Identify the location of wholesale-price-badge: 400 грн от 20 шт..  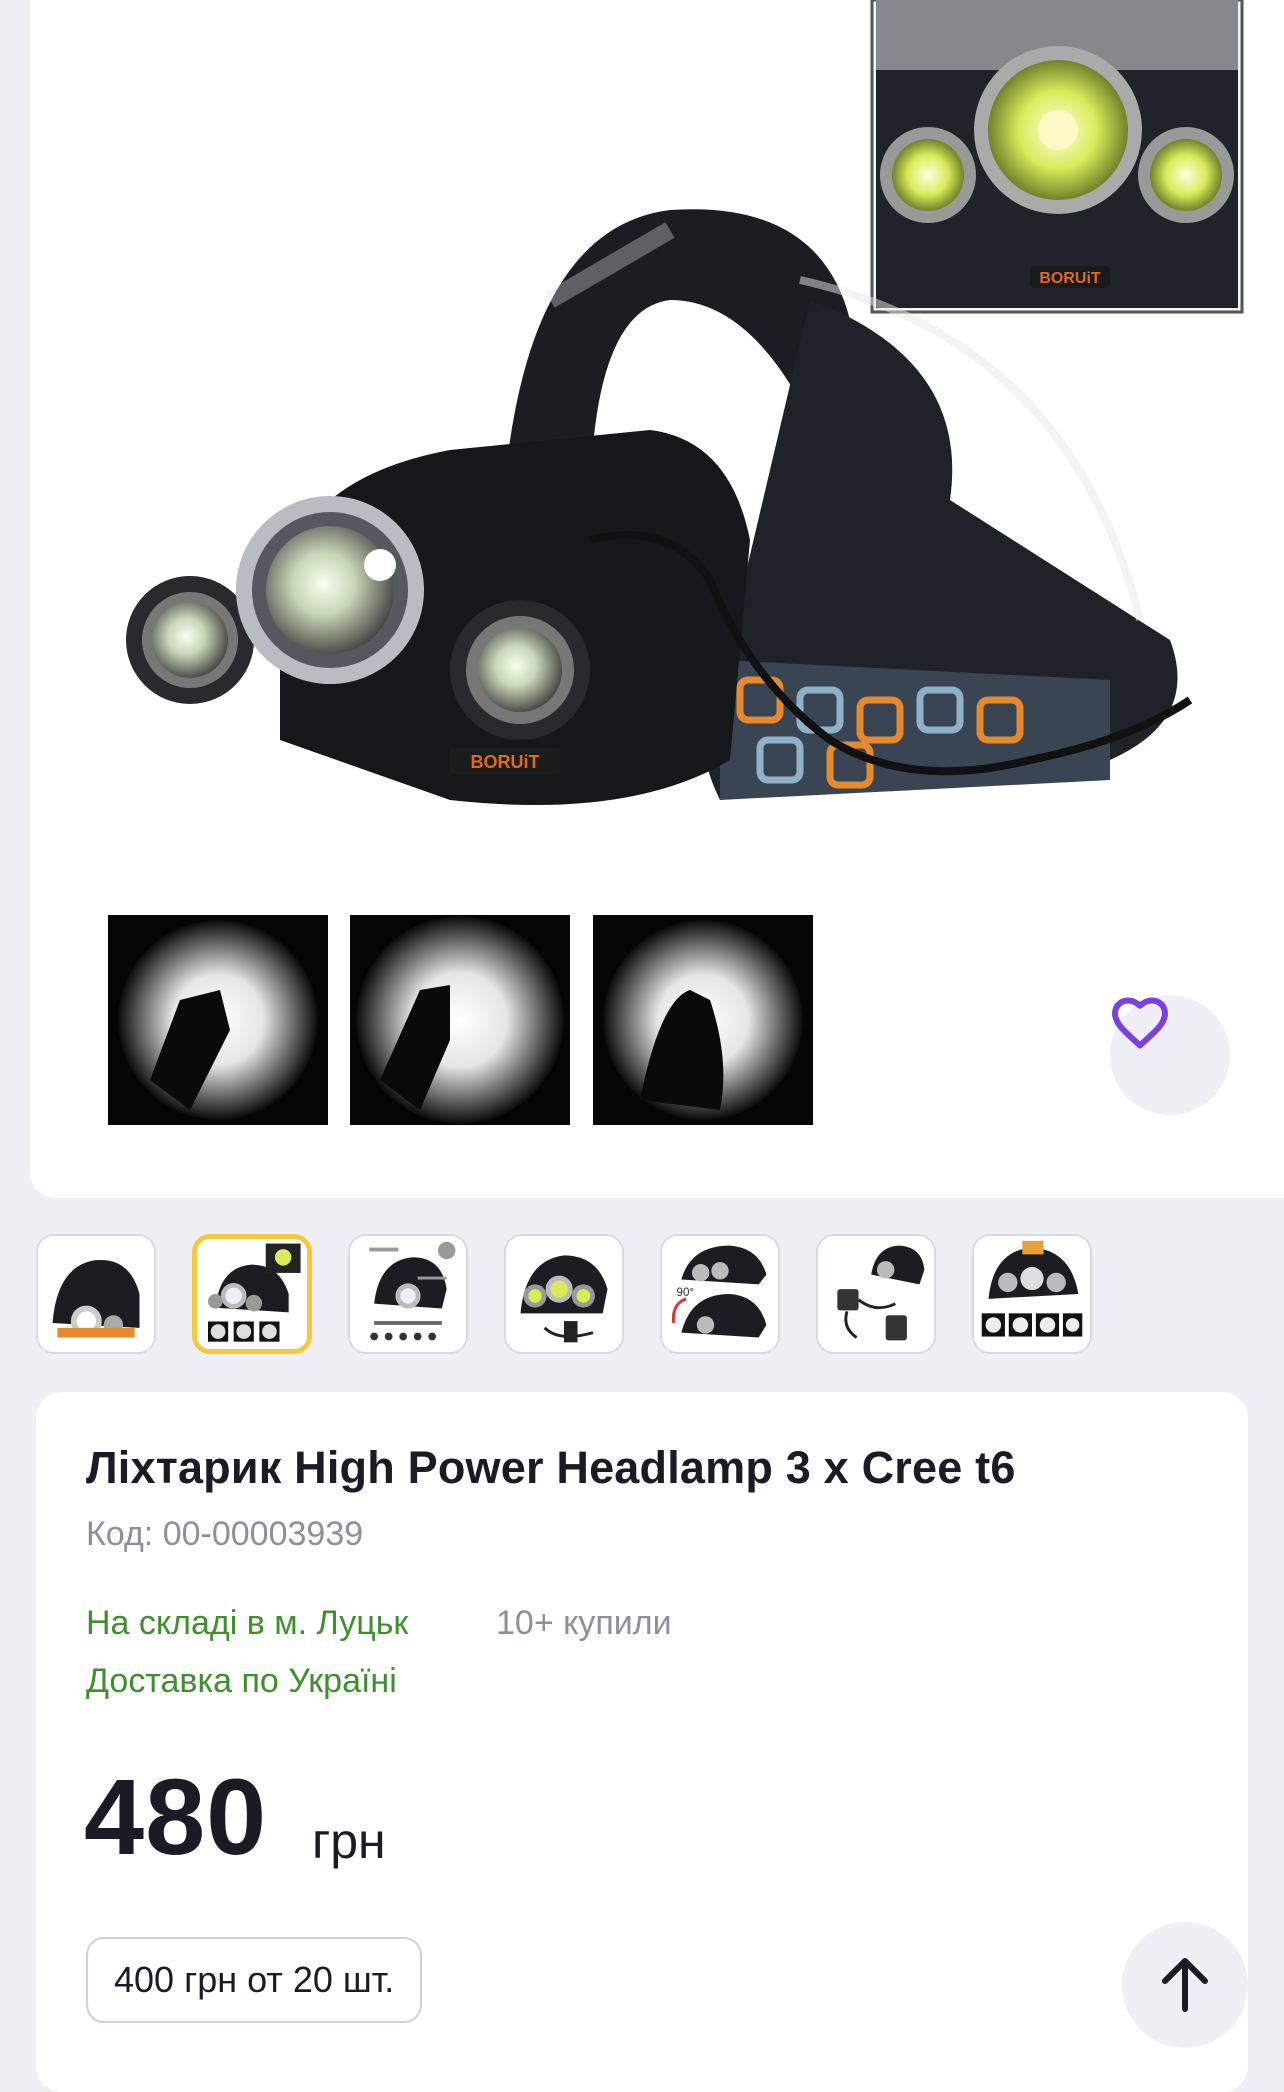
(254, 1980).